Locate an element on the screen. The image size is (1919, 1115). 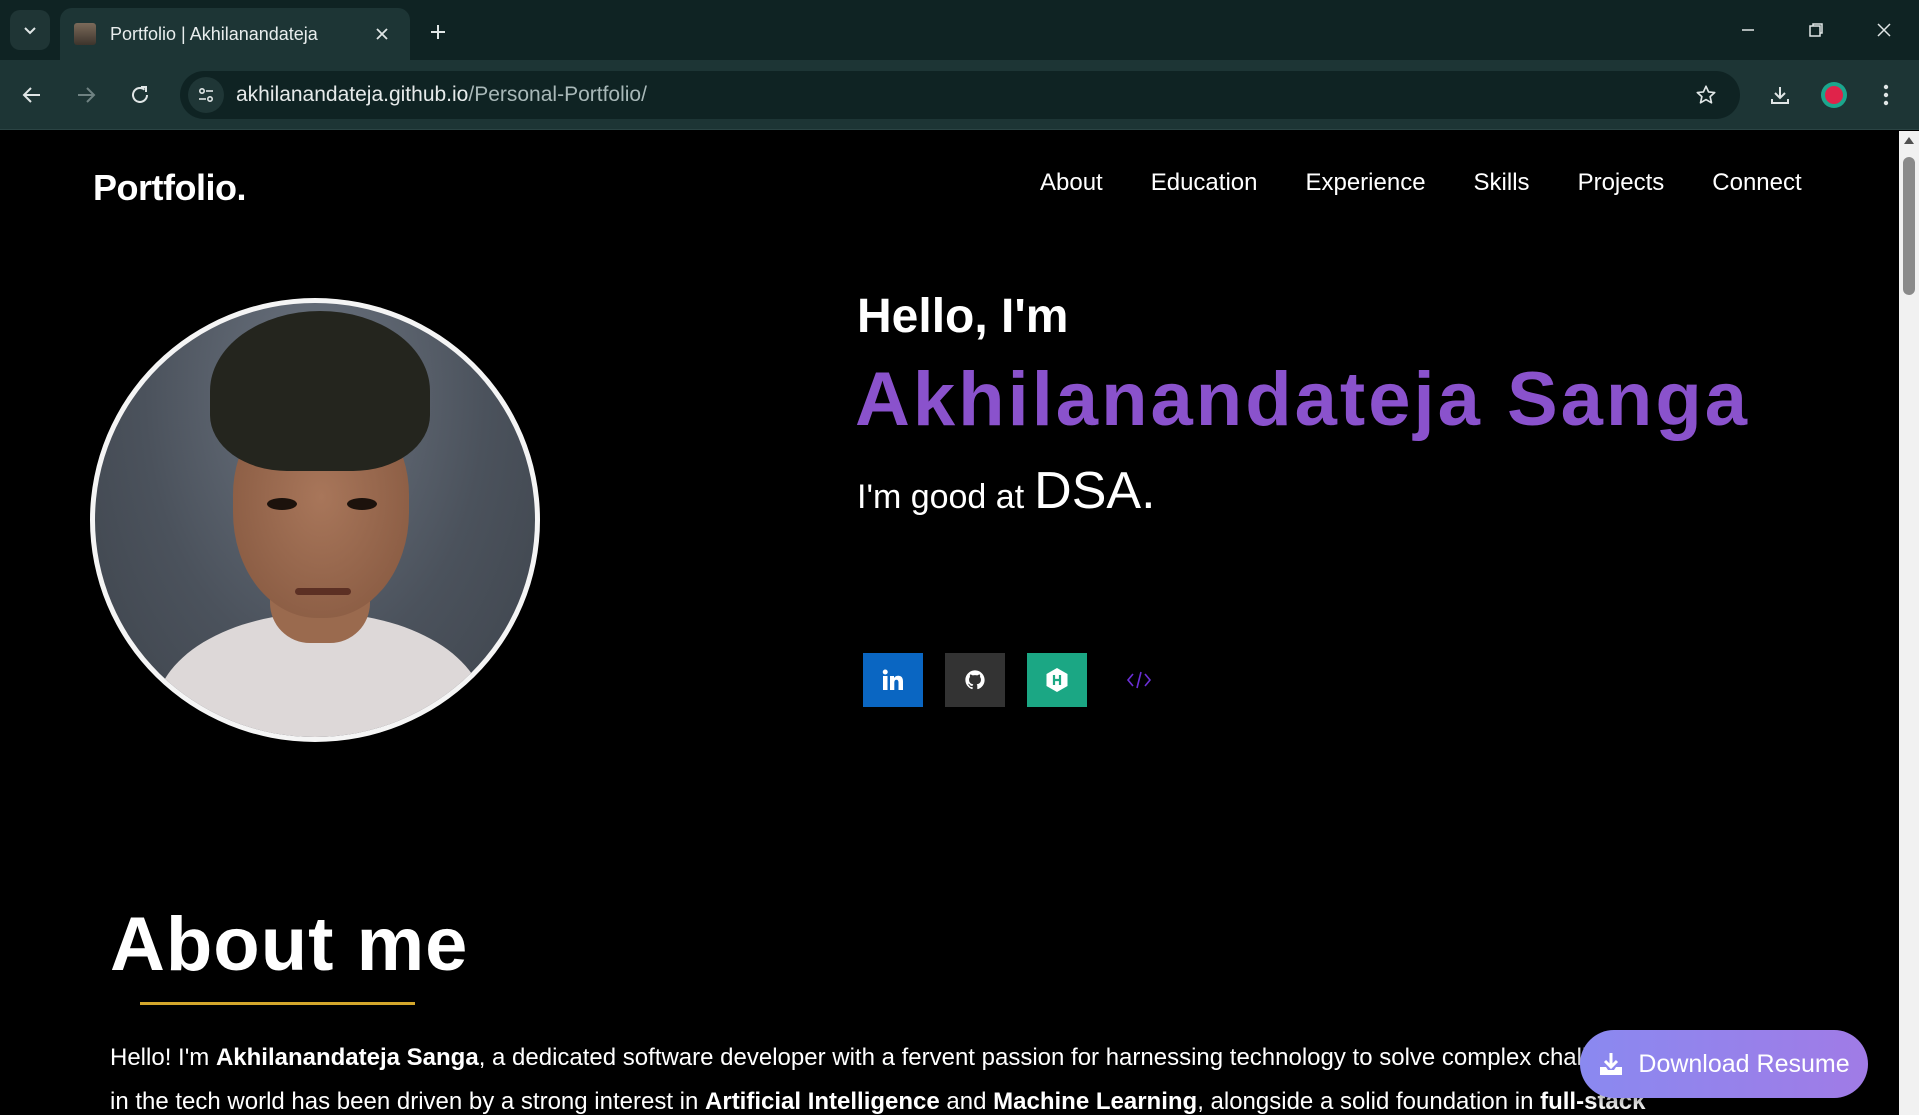
hackerrank-link is located at coordinates (1057, 680).